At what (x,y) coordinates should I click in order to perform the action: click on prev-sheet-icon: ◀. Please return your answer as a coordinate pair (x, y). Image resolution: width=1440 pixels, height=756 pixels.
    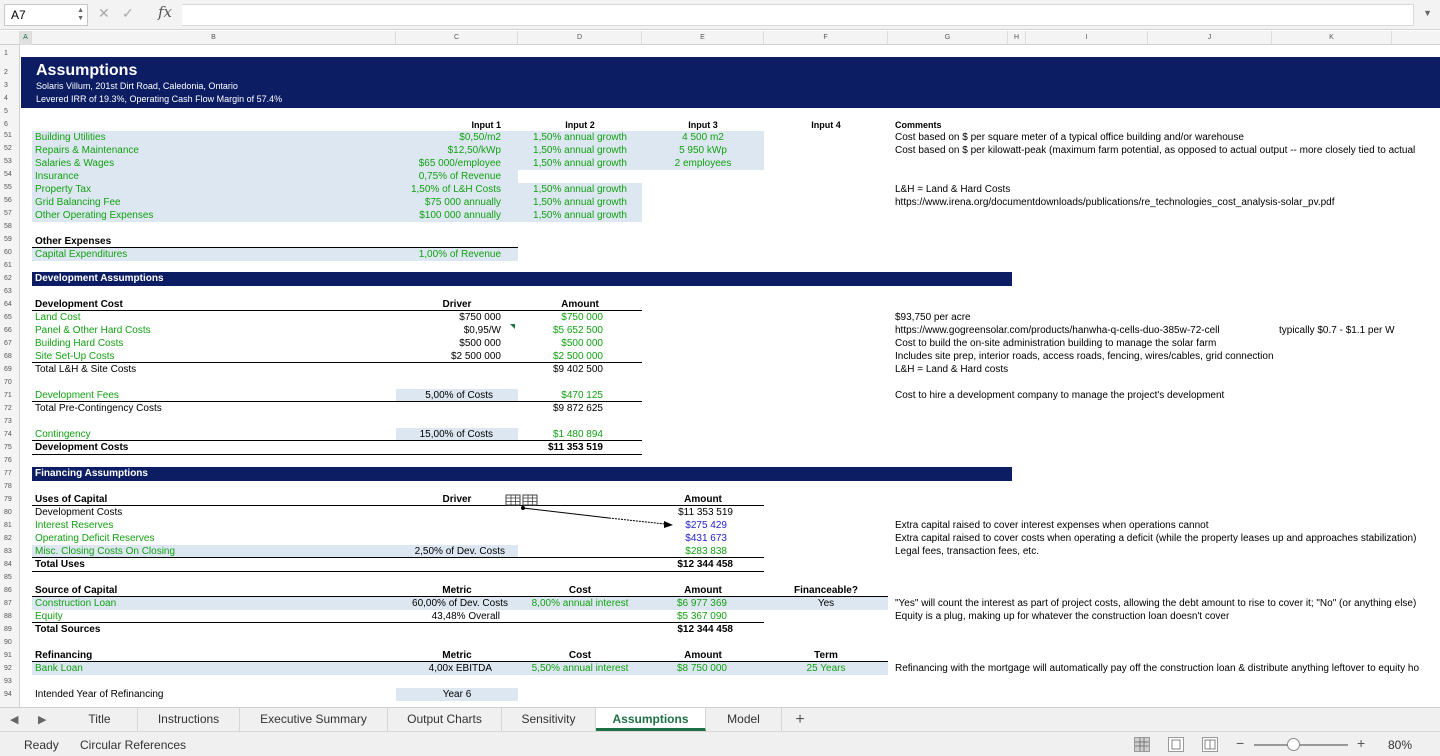
    Looking at the image, I should click on (14, 719).